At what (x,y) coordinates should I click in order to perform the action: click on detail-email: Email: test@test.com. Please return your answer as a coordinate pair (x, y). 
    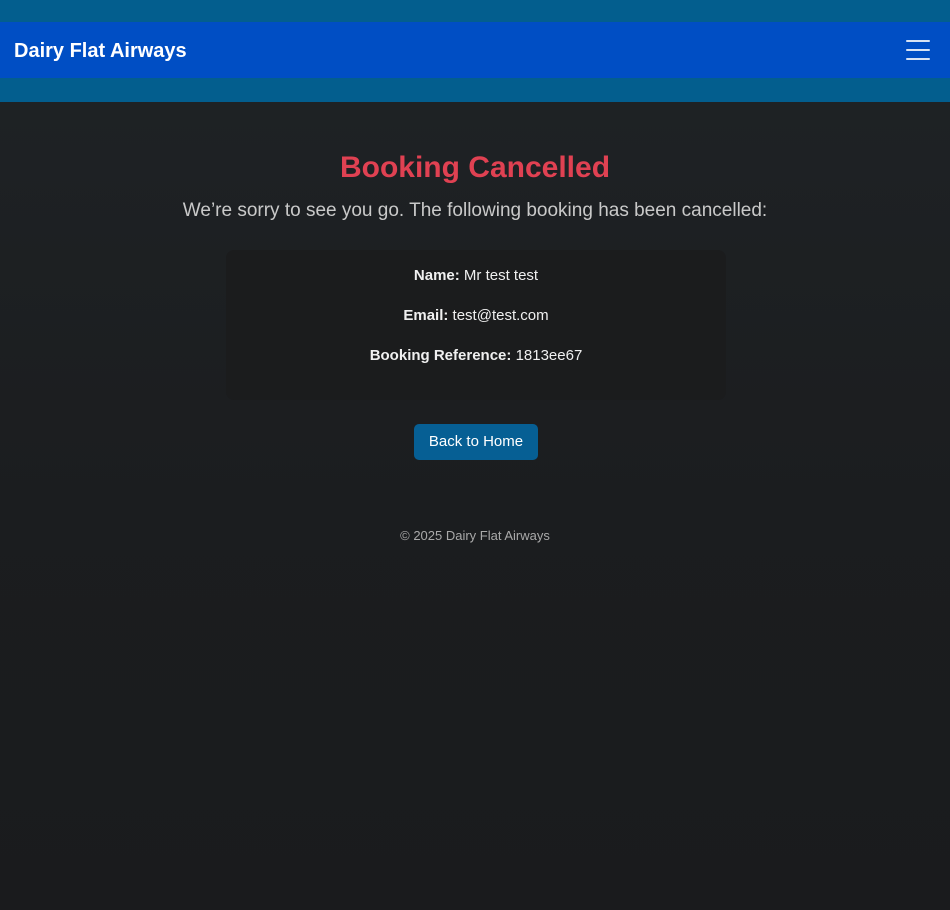
    Looking at the image, I should click on (476, 316).